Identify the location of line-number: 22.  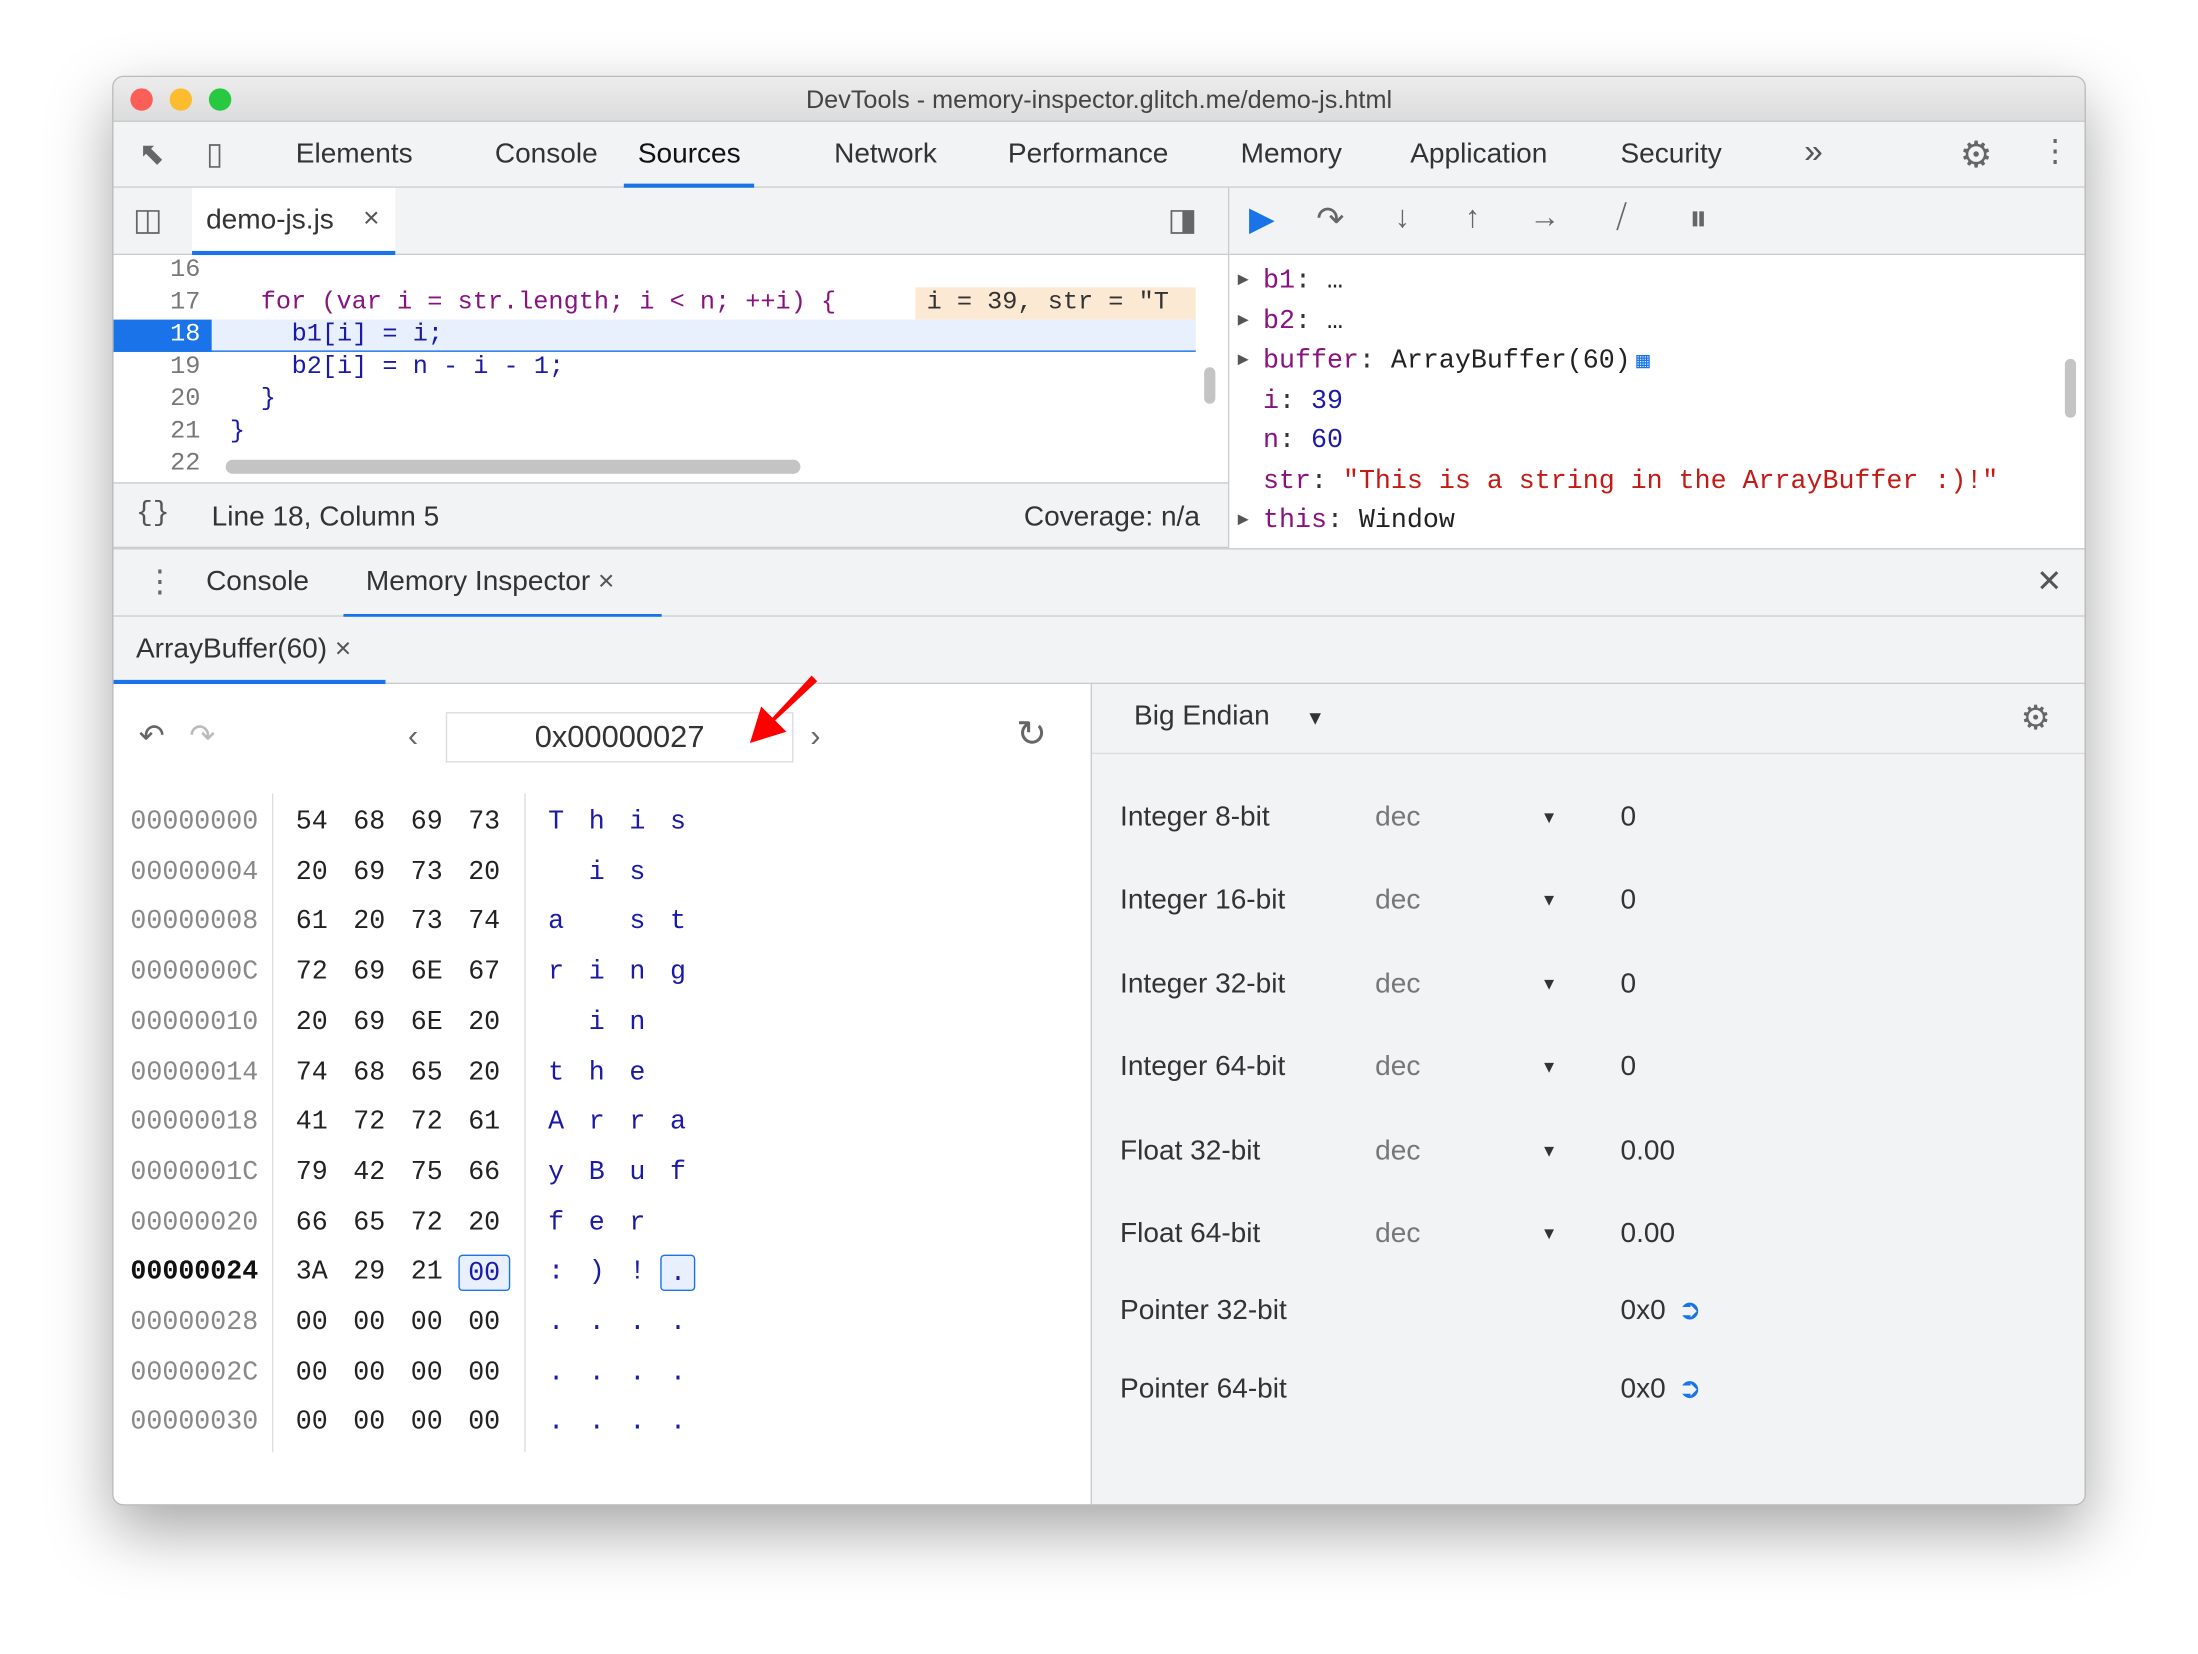
(163, 465).